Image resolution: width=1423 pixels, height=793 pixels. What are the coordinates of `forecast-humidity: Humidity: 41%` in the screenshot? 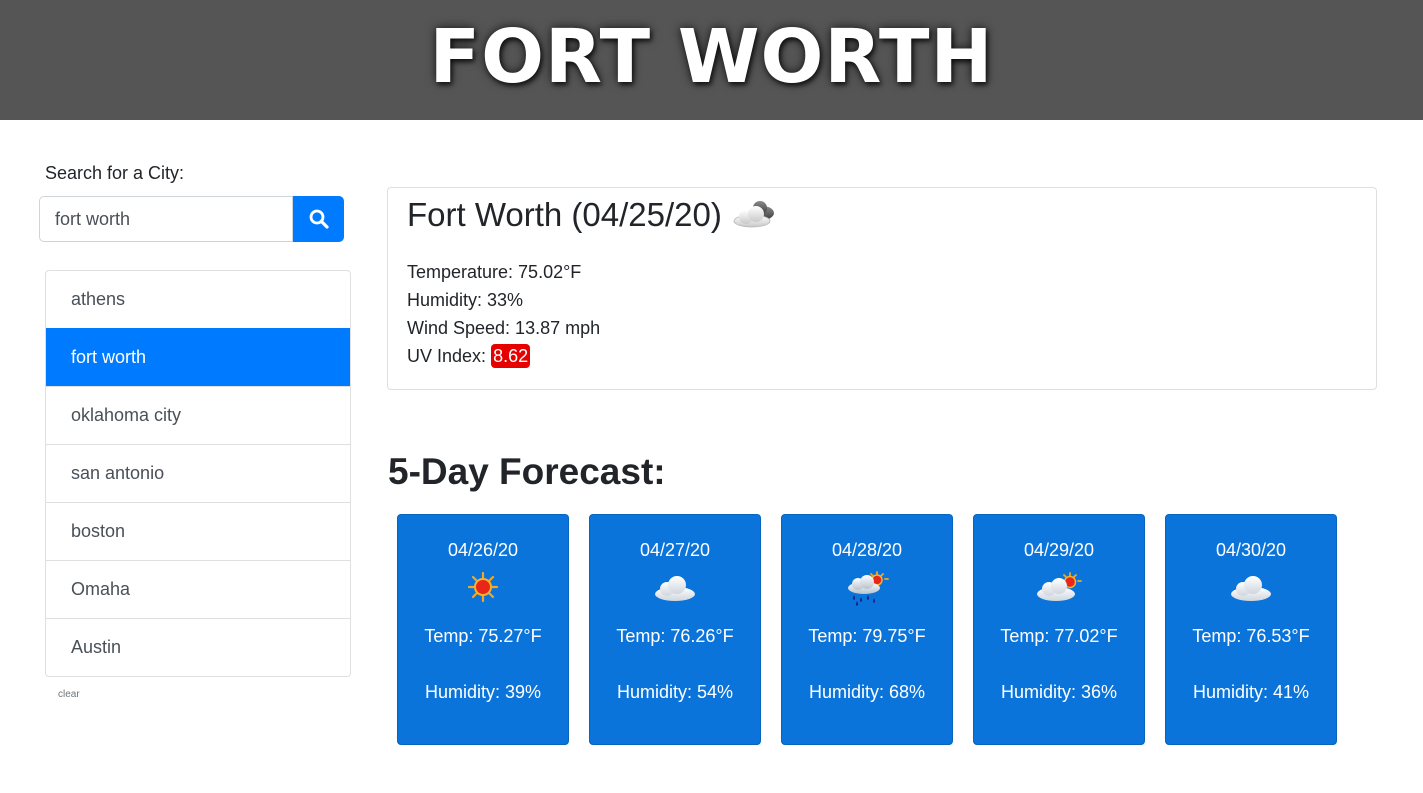 It's located at (1251, 692).